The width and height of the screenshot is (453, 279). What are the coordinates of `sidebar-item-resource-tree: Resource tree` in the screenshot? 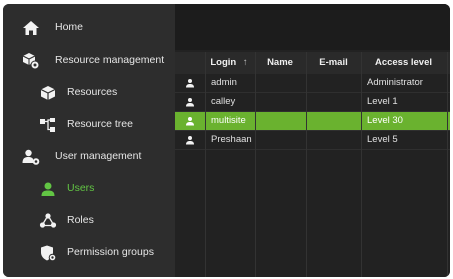 It's located at (89, 125).